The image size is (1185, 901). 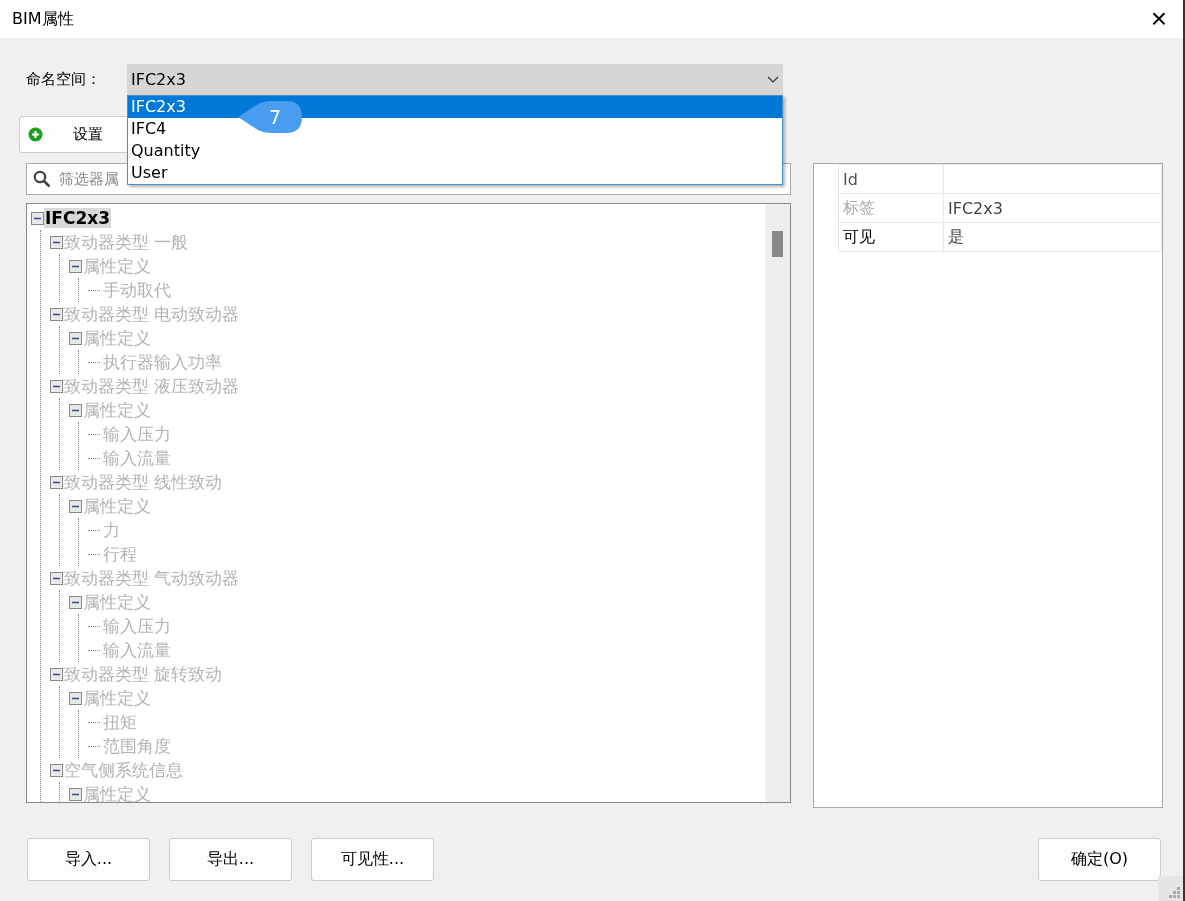 What do you see at coordinates (78, 218) in the screenshot?
I see `tree-item: IFC2x3` at bounding box center [78, 218].